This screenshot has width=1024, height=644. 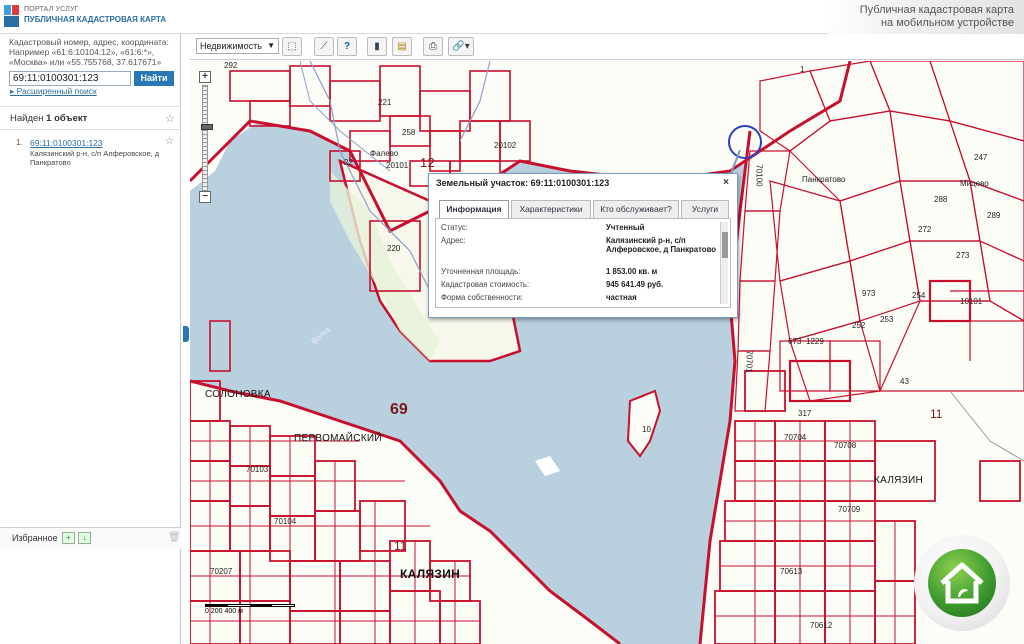 I want to click on layer-select: Недвижимость ▼, so click(x=237, y=46).